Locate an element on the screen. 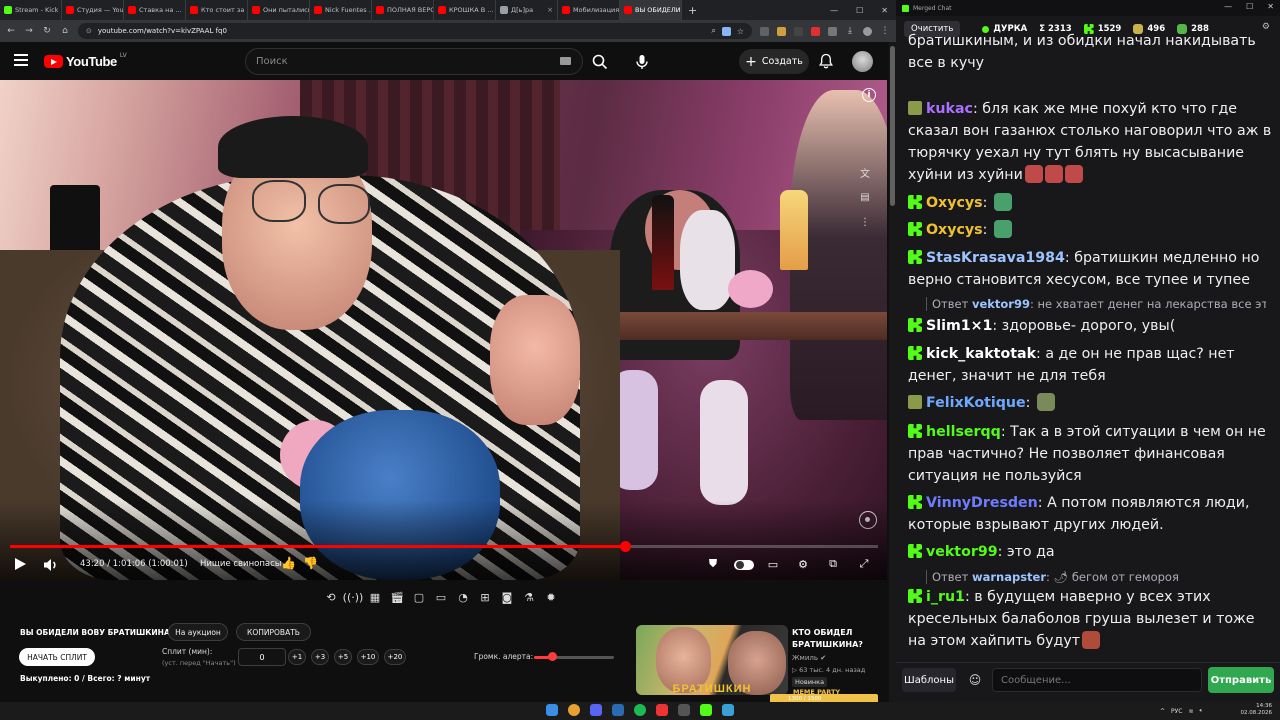 The height and width of the screenshot is (720, 1280). chat-username: i_ru1 is located at coordinates (945, 597).